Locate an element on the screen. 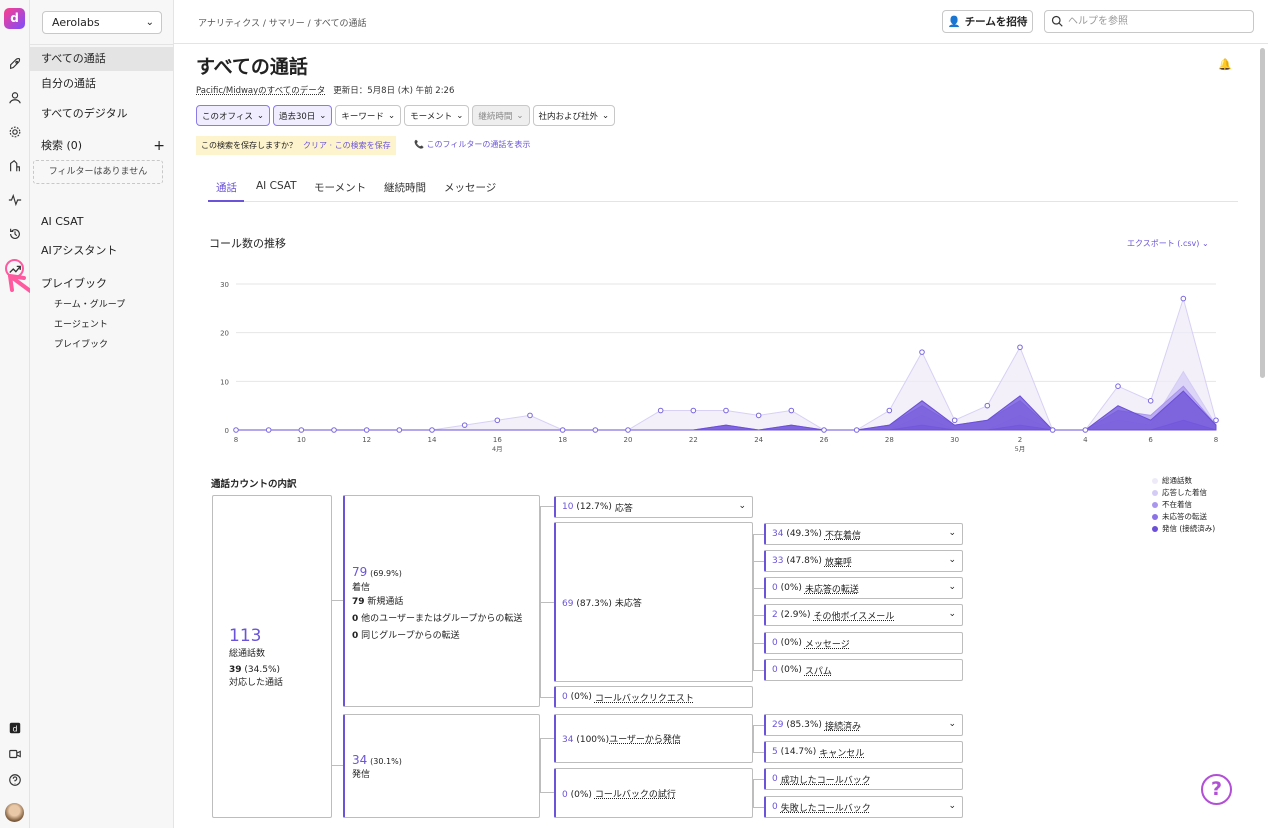 This screenshot has width=1268, height=828. tab-messages: メッセージ is located at coordinates (470, 187).